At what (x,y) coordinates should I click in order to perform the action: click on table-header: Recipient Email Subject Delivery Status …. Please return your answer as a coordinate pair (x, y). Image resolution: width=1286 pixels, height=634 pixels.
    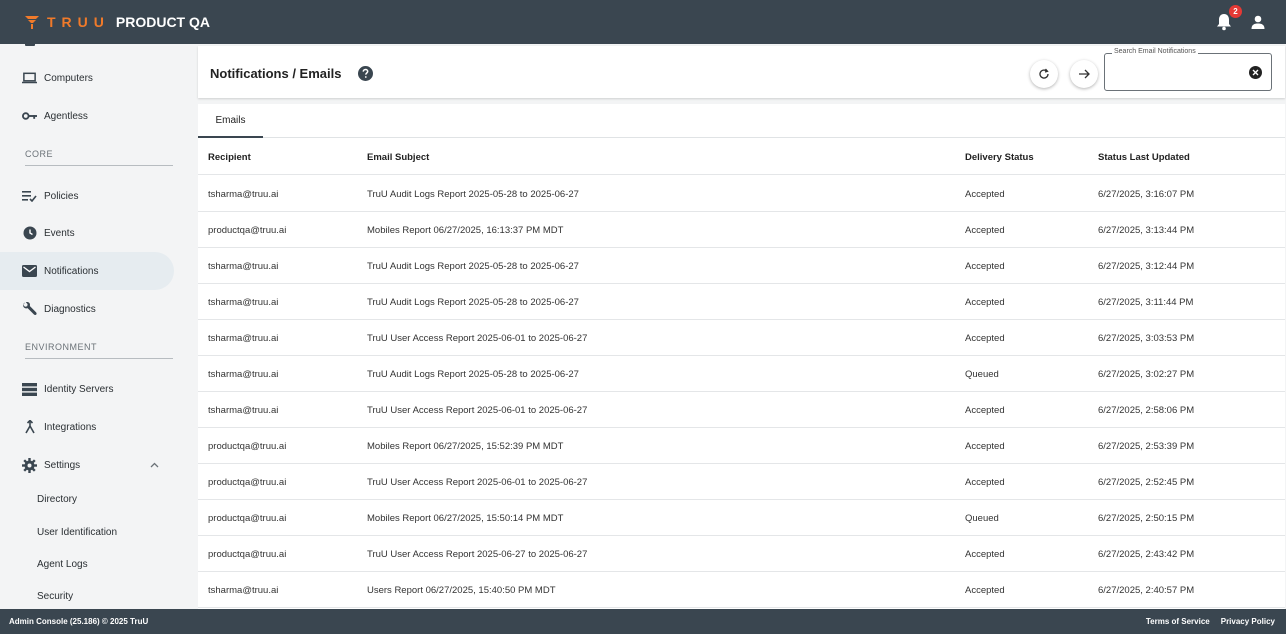
    Looking at the image, I should click on (741, 157).